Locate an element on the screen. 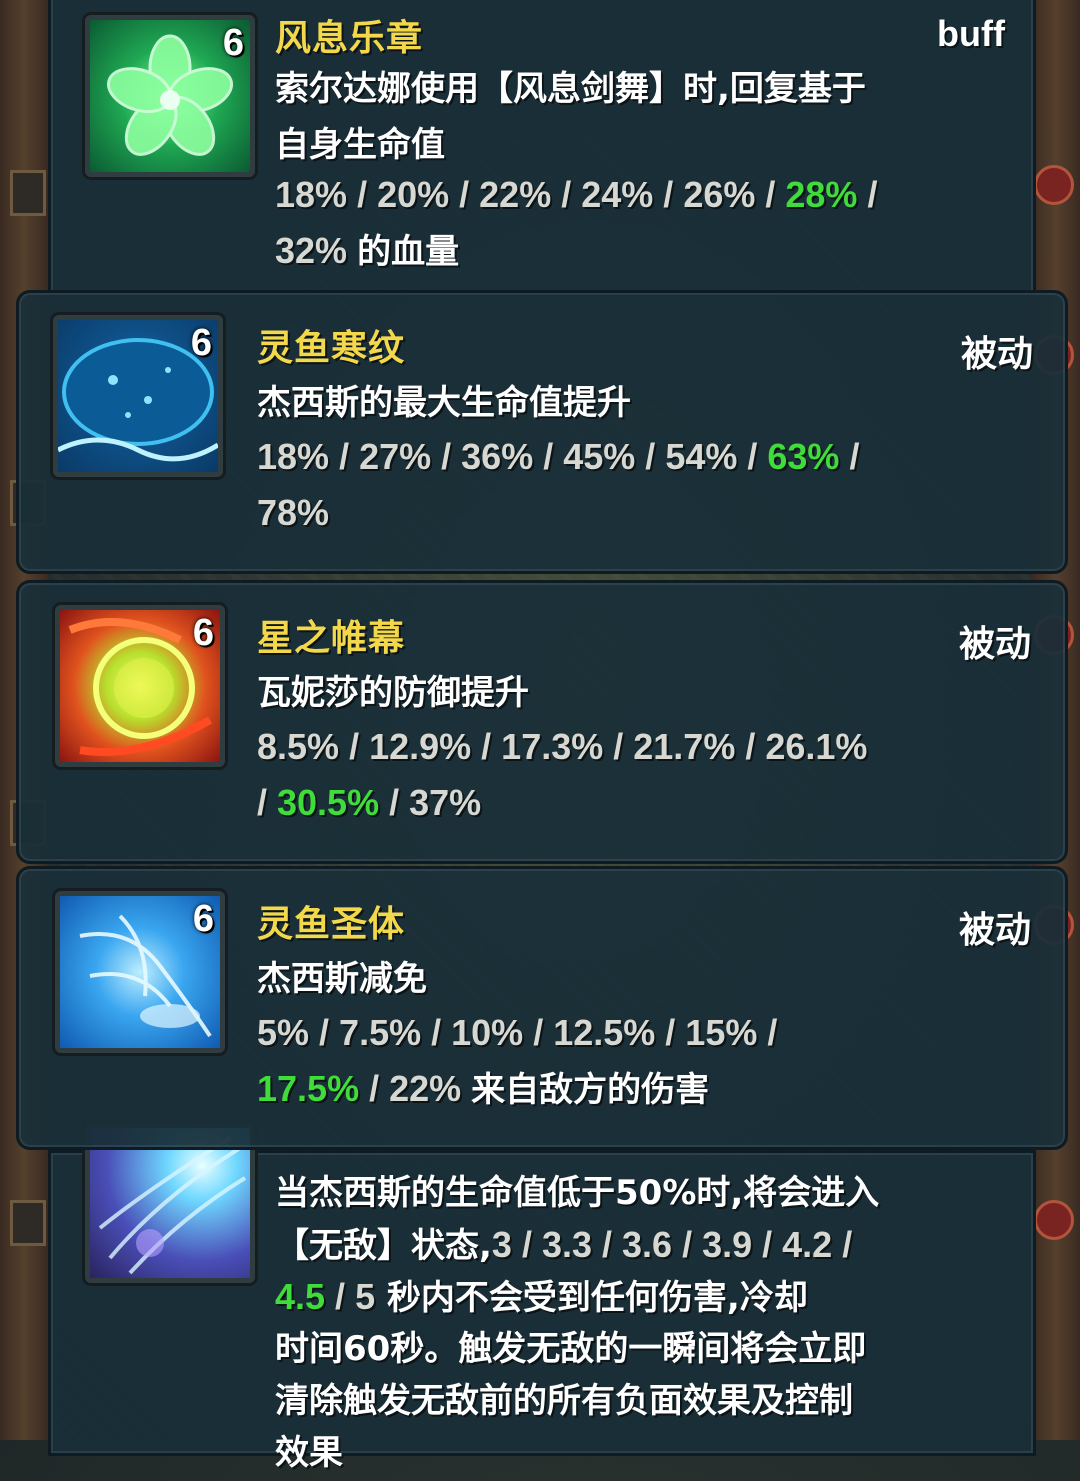 This screenshot has width=1080, height=1481. current-value: 4.5 is located at coordinates (300, 1296).